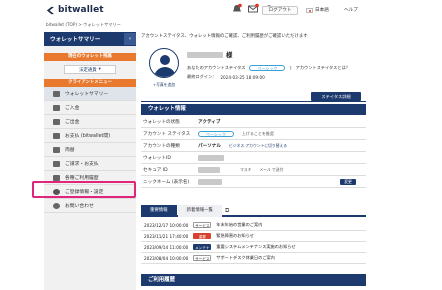 The height and width of the screenshot is (290, 442). Describe the element at coordinates (227, 210) in the screenshot. I see `external-link-icon: ⧉` at that location.